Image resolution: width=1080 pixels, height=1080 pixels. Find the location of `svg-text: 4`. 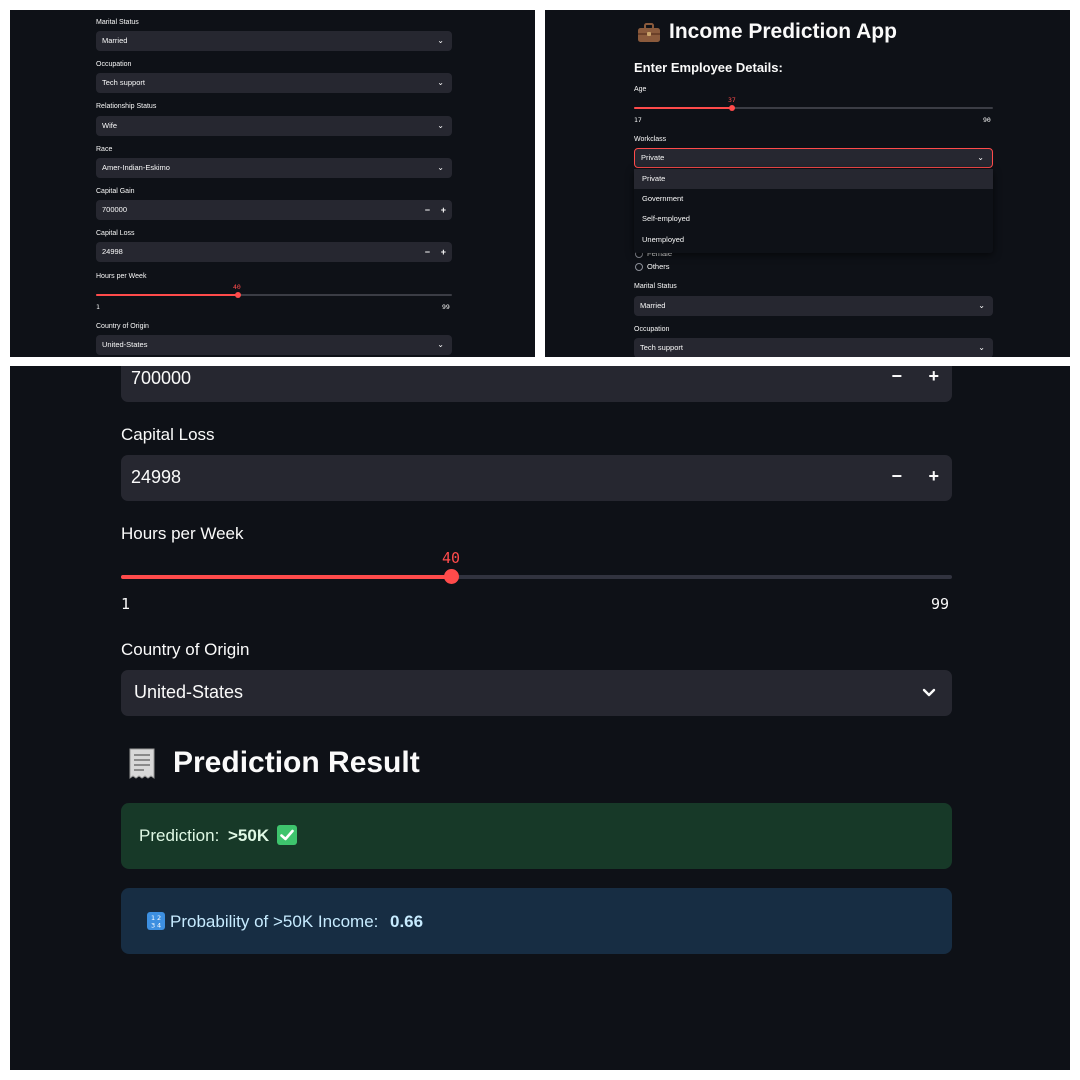

svg-text: 4 is located at coordinates (159, 926).